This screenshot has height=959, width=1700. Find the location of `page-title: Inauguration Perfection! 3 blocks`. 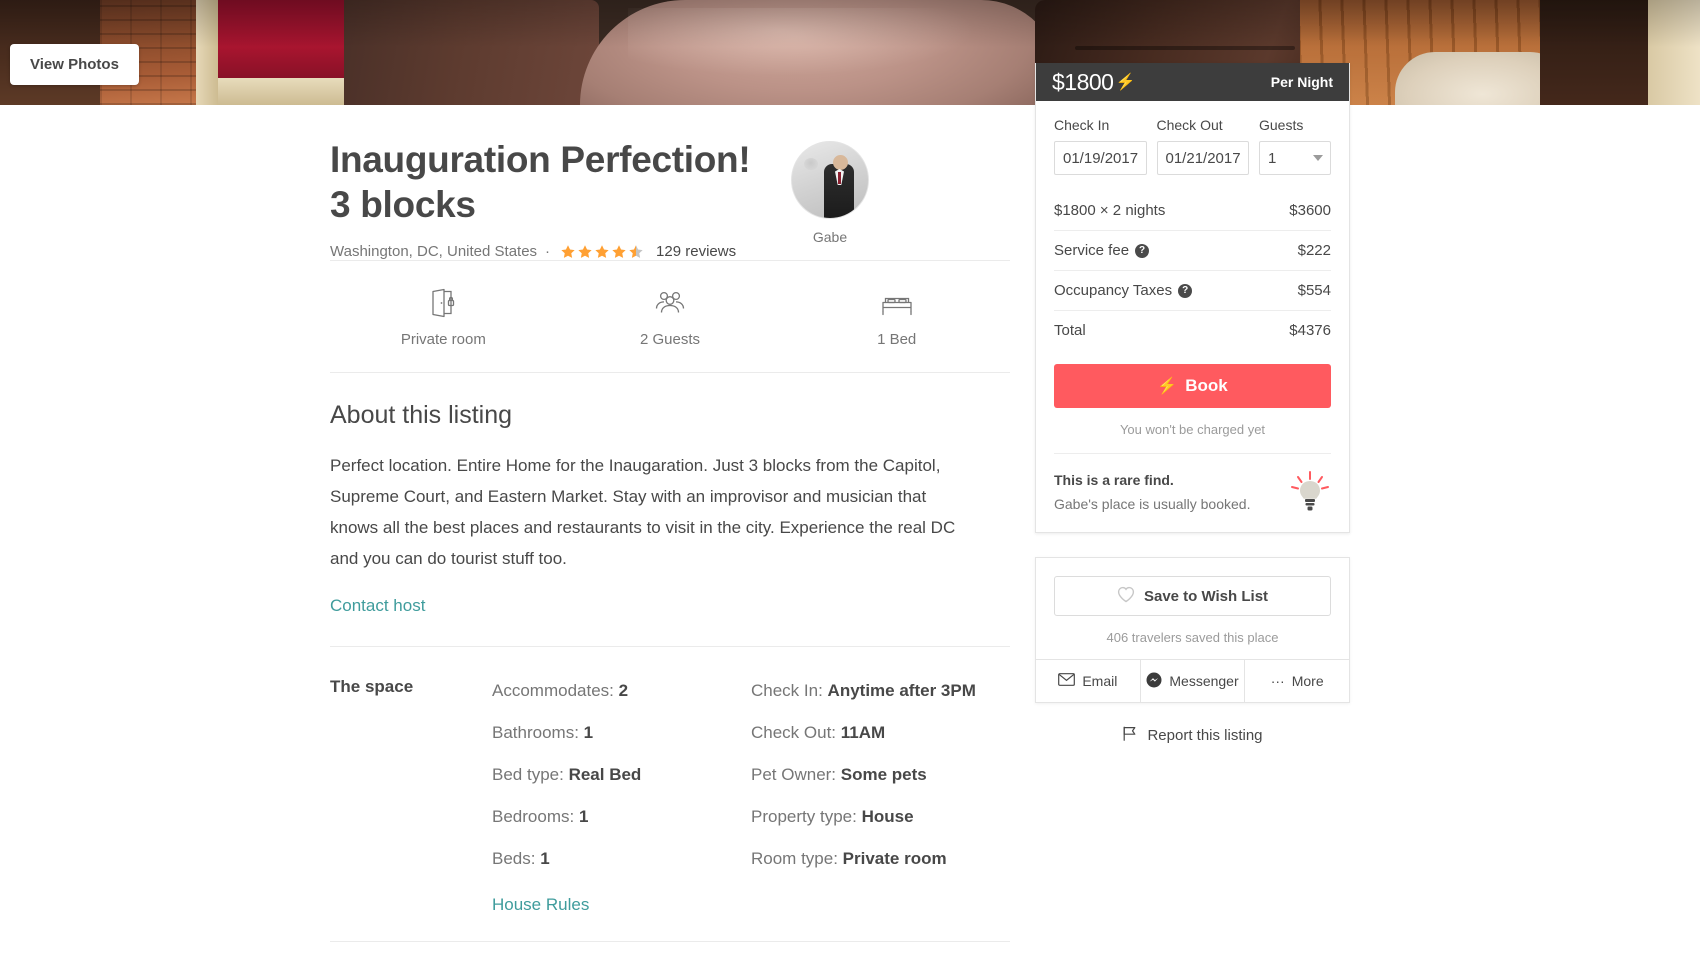

page-title: Inauguration Perfection! 3 blocks is located at coordinates (540, 182).